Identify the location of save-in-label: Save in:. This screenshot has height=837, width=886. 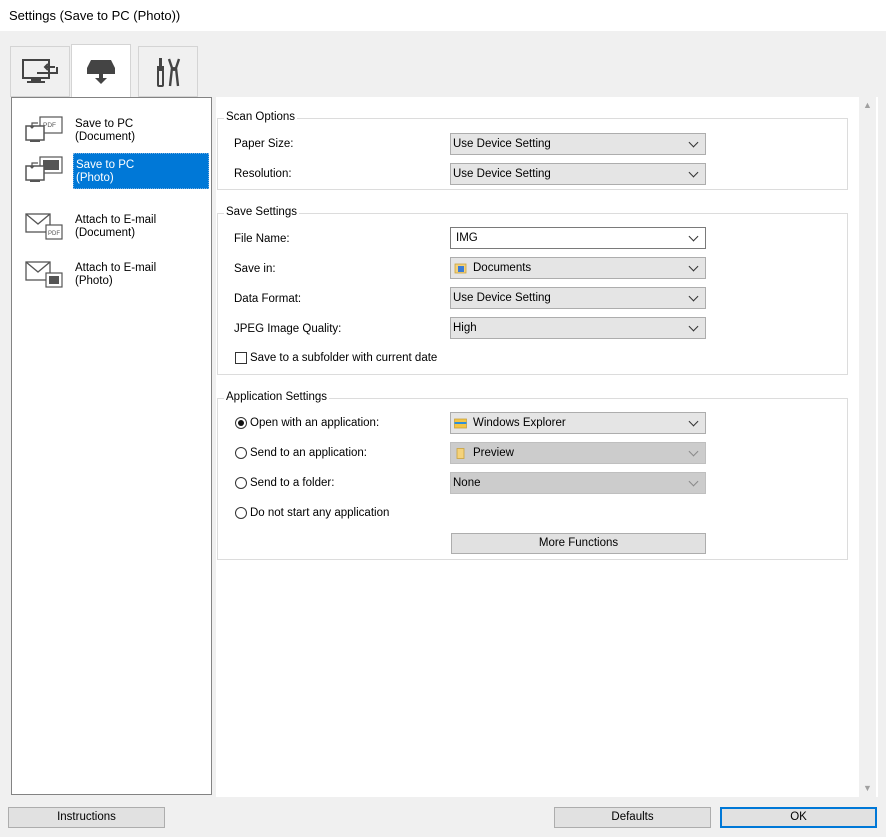
(255, 269).